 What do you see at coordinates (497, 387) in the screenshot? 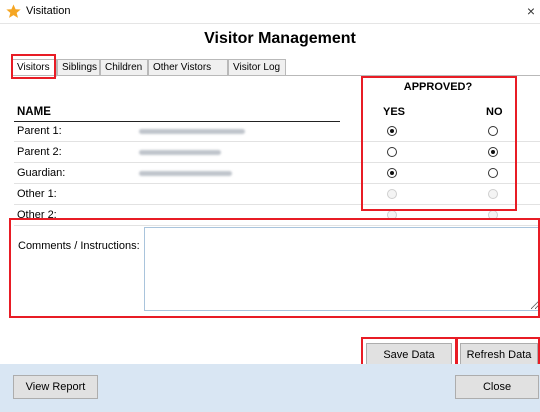
I see `close-button: Close` at bounding box center [497, 387].